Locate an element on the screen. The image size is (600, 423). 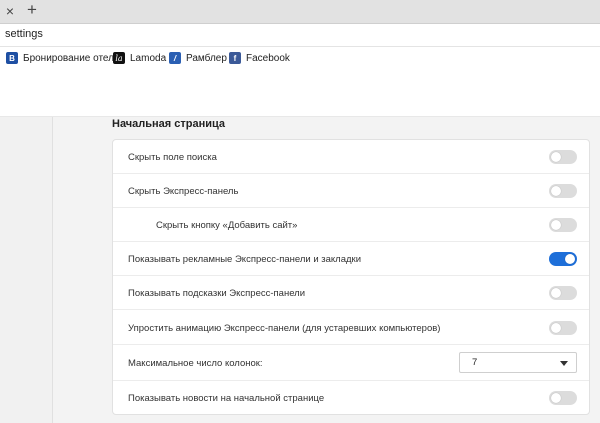
simplify-animation-toggle is located at coordinates (563, 328).